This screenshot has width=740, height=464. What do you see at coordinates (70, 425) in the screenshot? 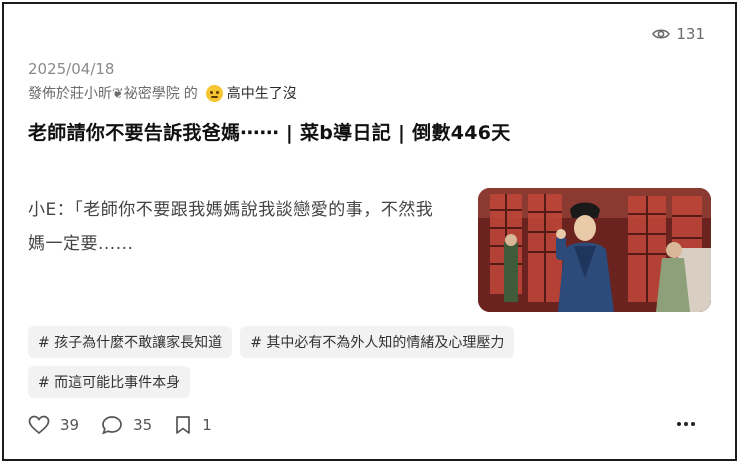
I see `like-count: 39` at bounding box center [70, 425].